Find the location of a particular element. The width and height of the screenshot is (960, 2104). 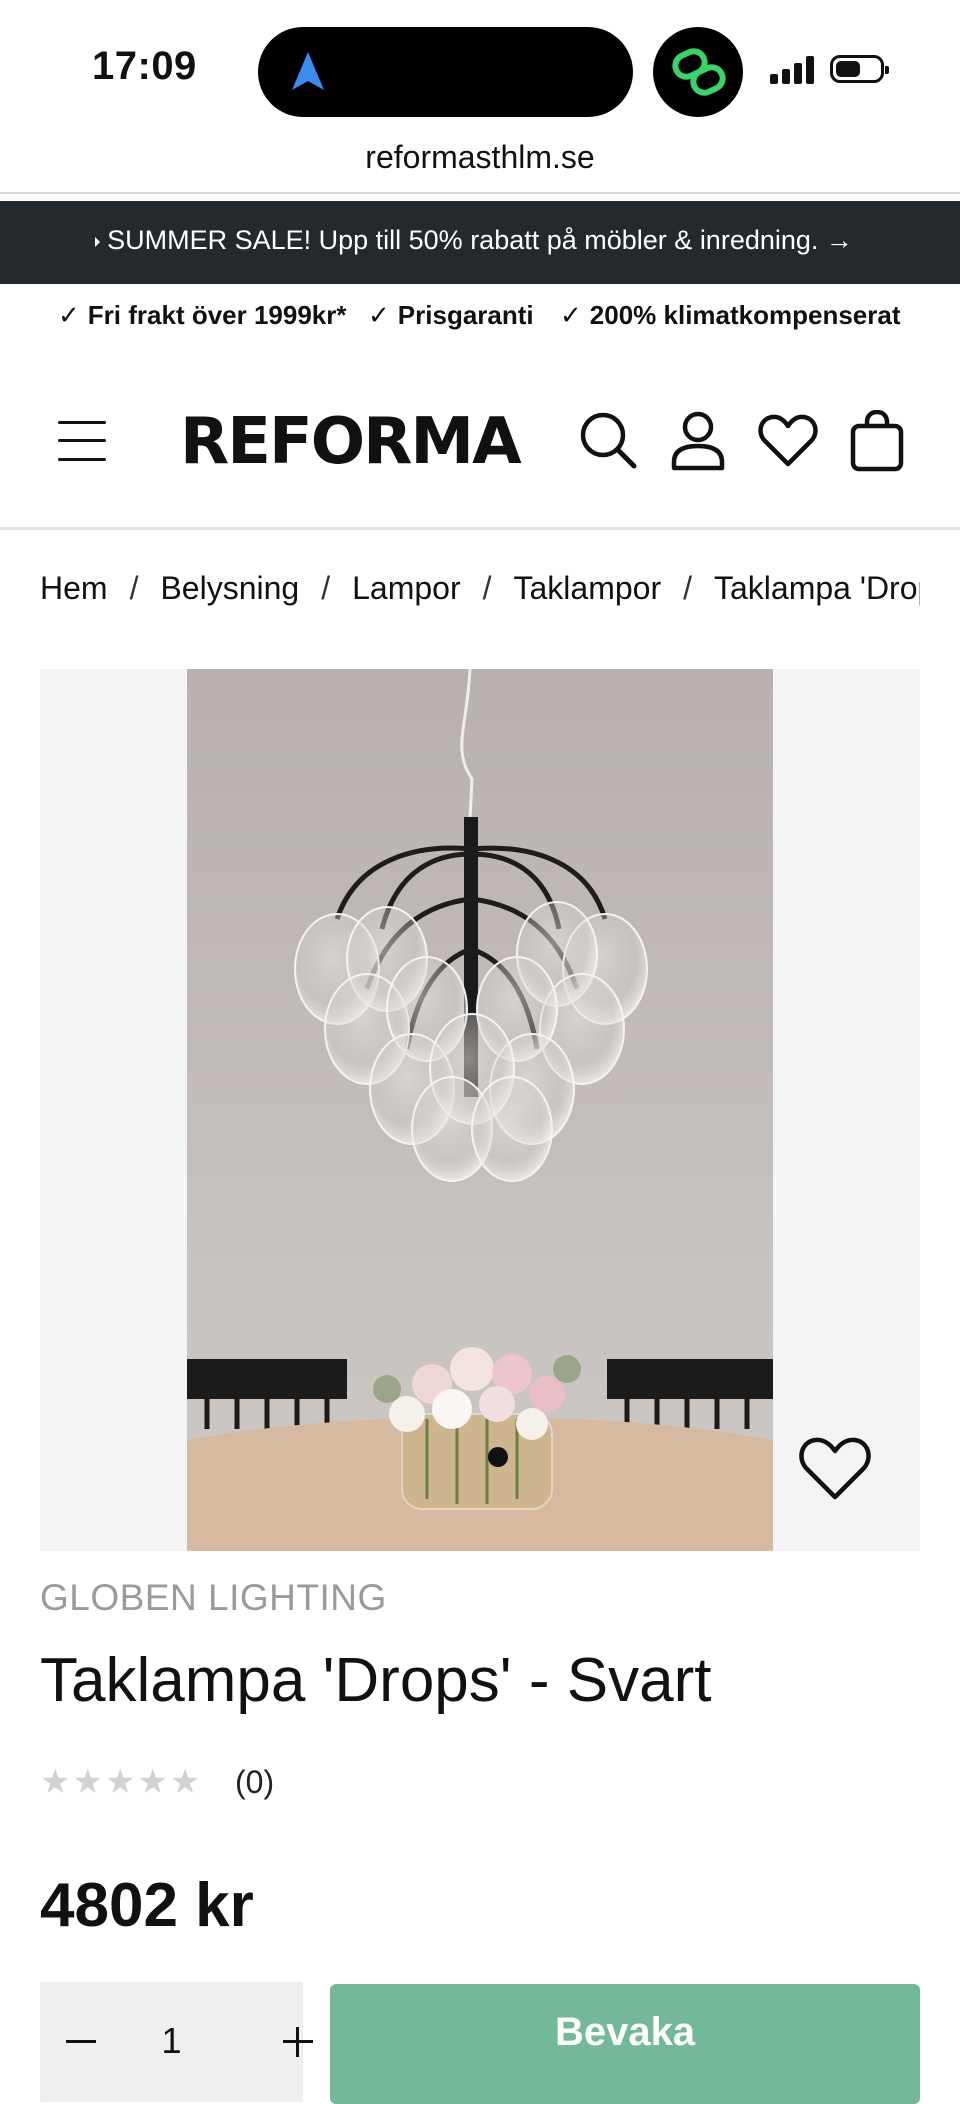

account-icon is located at coordinates (698, 441).